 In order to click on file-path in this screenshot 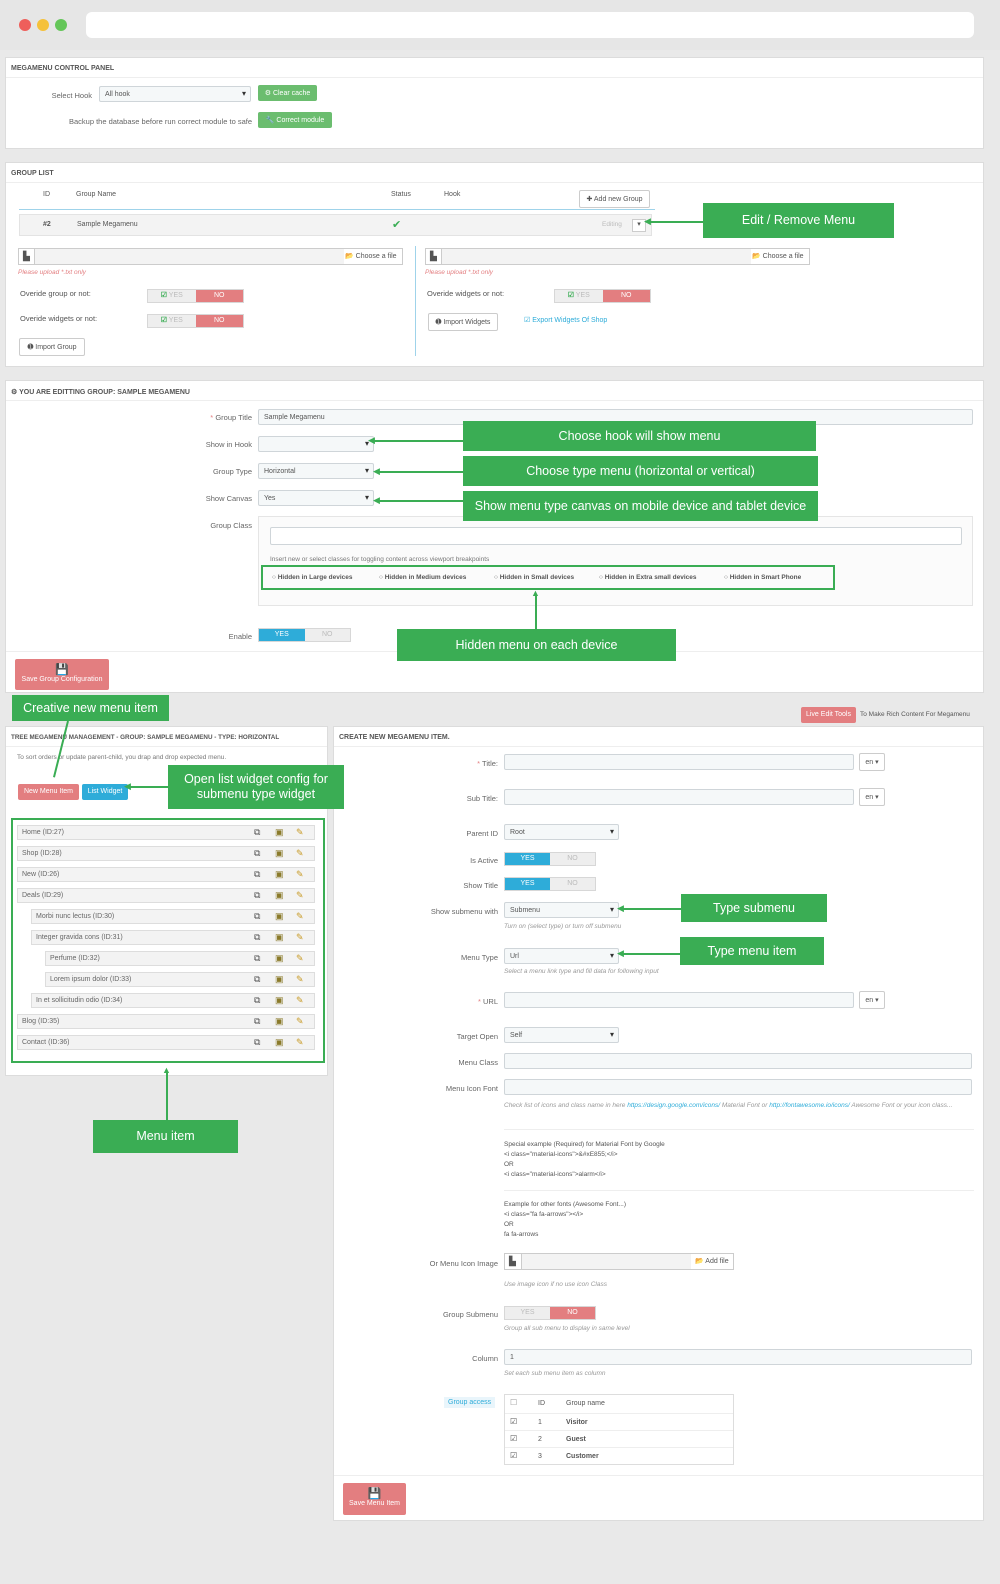, I will do `click(596, 256)`.